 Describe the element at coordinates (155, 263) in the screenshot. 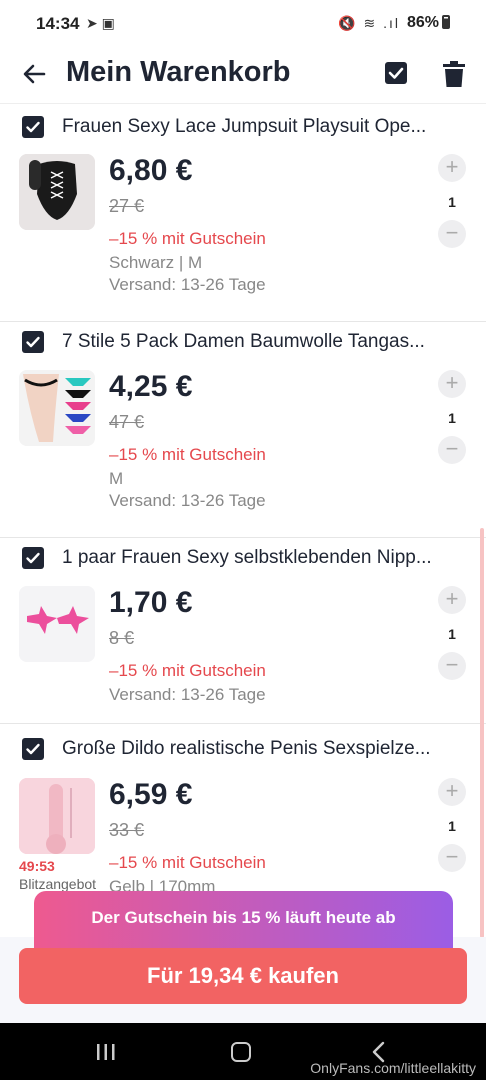

I see `item-variant: Schwarz | M` at that location.